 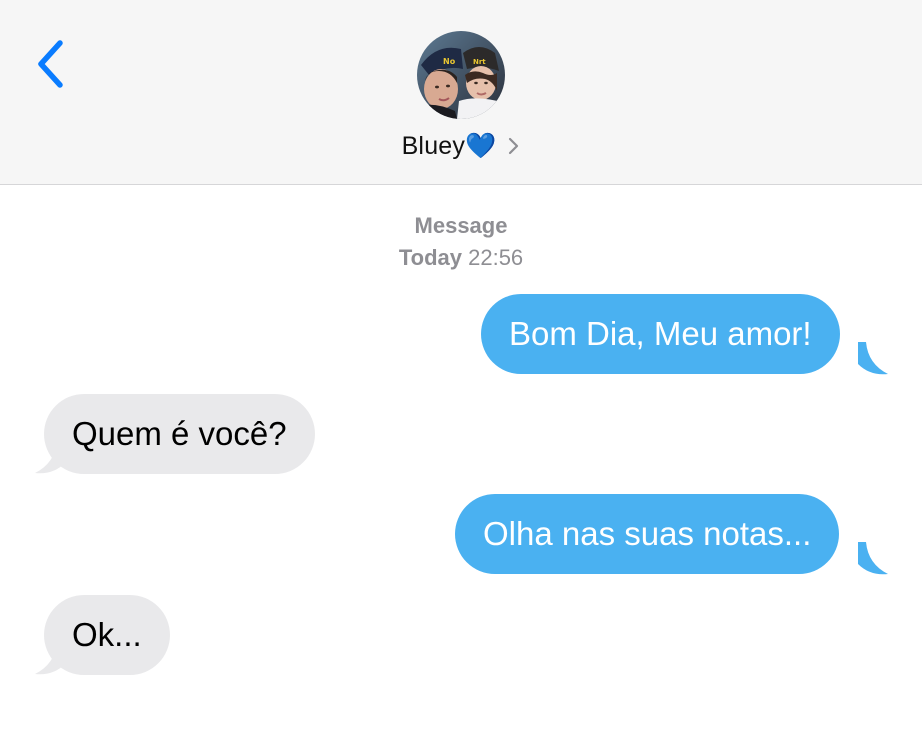 I want to click on back-button, so click(x=51, y=66).